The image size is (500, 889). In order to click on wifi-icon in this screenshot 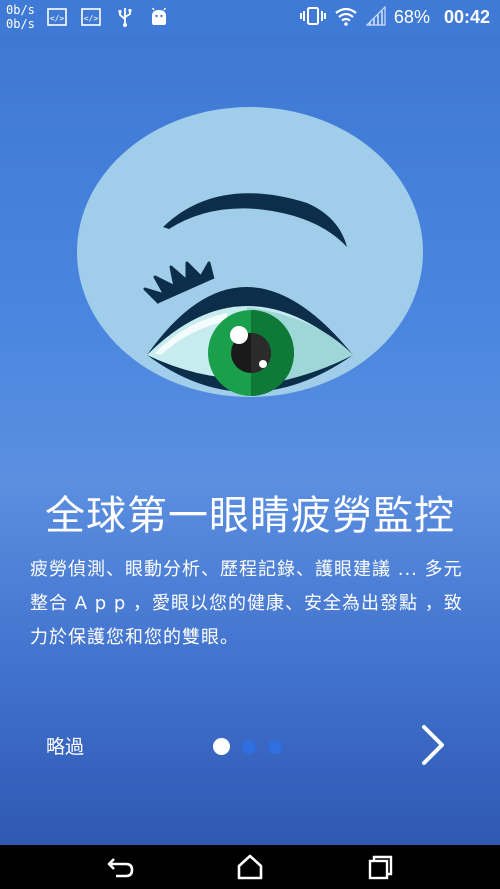, I will do `click(346, 18)`.